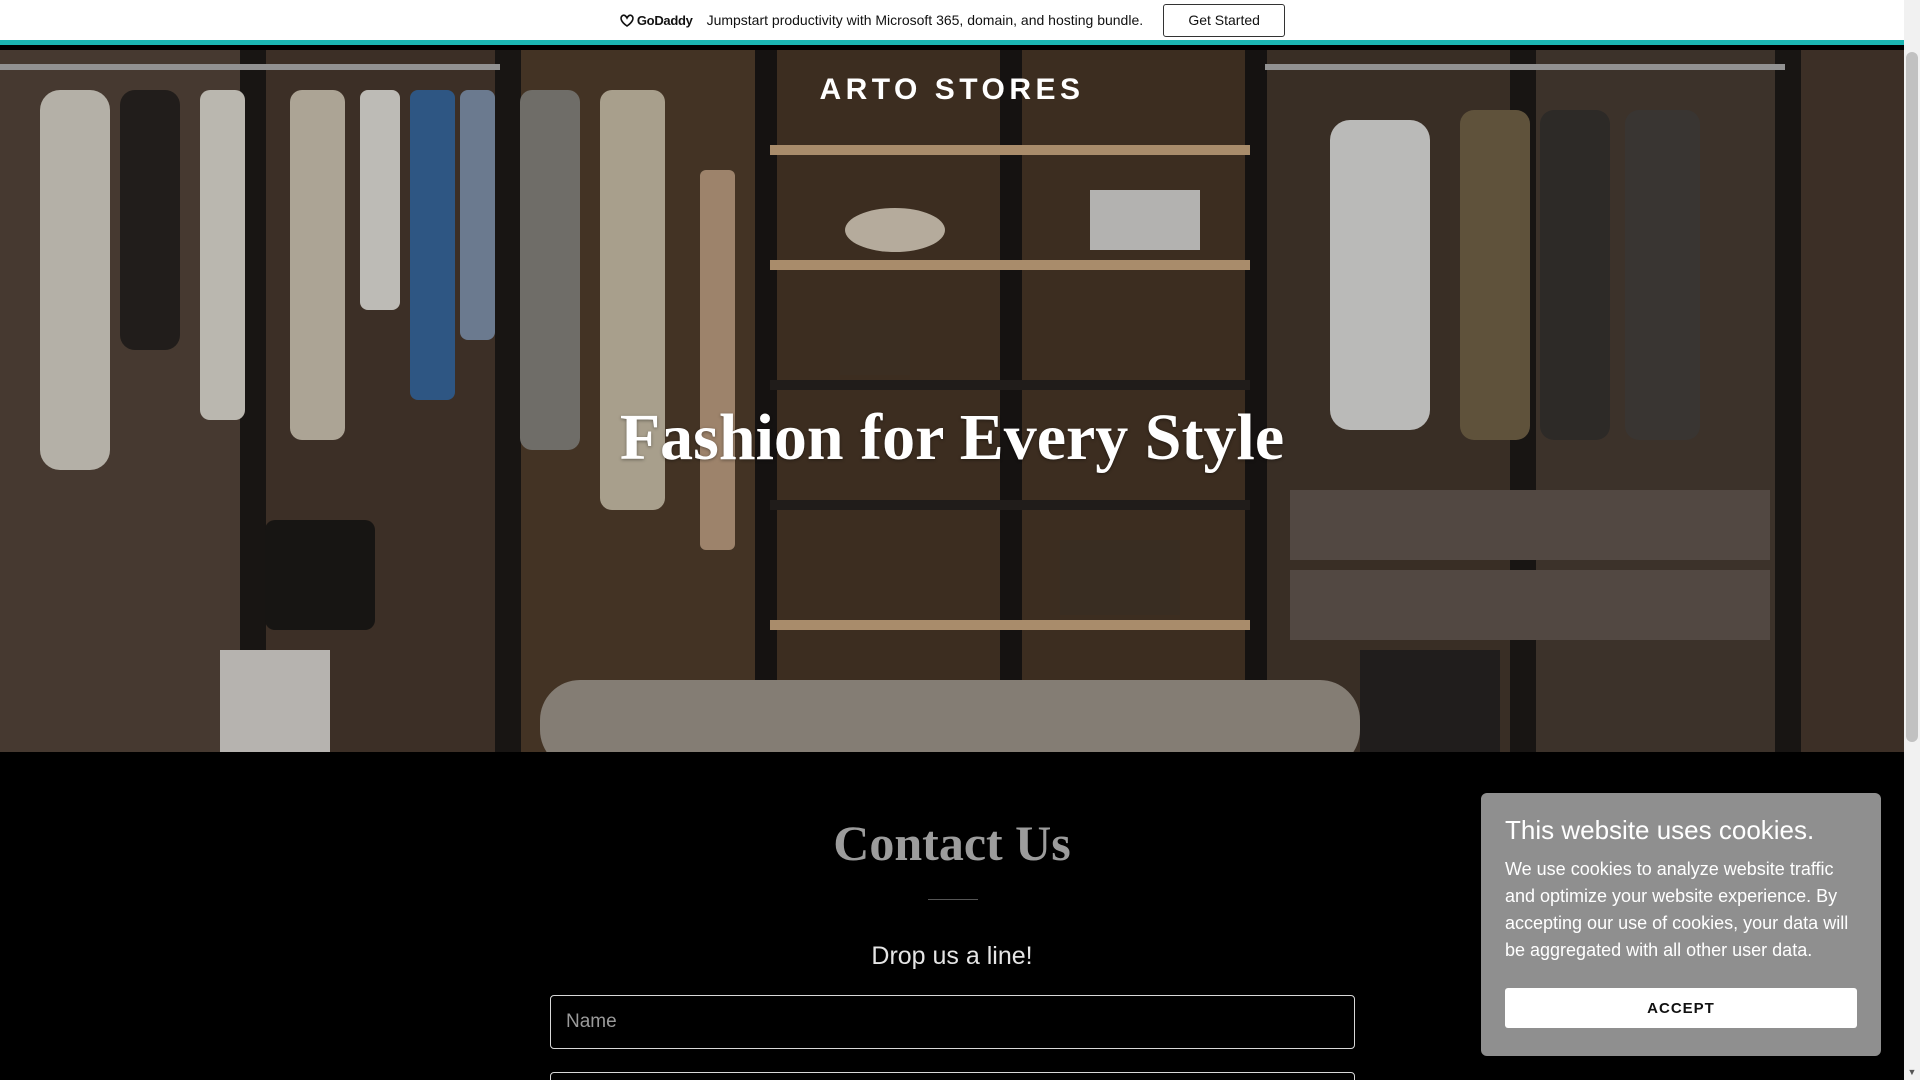 This screenshot has width=1920, height=1080. Describe the element at coordinates (952, 437) in the screenshot. I see `hero-title: Fashion for Every Style` at that location.